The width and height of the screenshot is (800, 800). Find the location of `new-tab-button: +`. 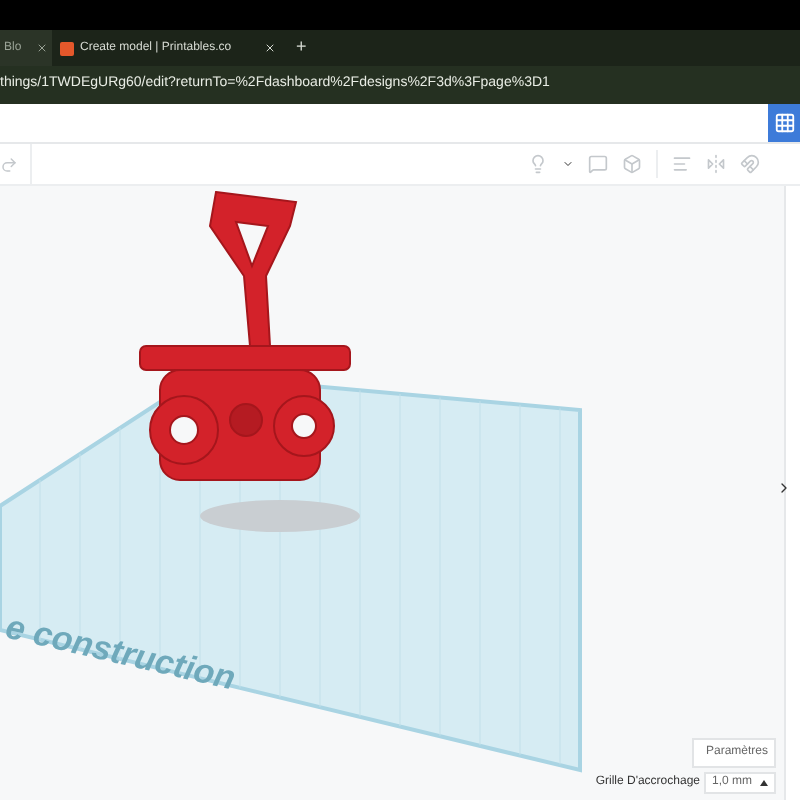

new-tab-button: + is located at coordinates (301, 48).